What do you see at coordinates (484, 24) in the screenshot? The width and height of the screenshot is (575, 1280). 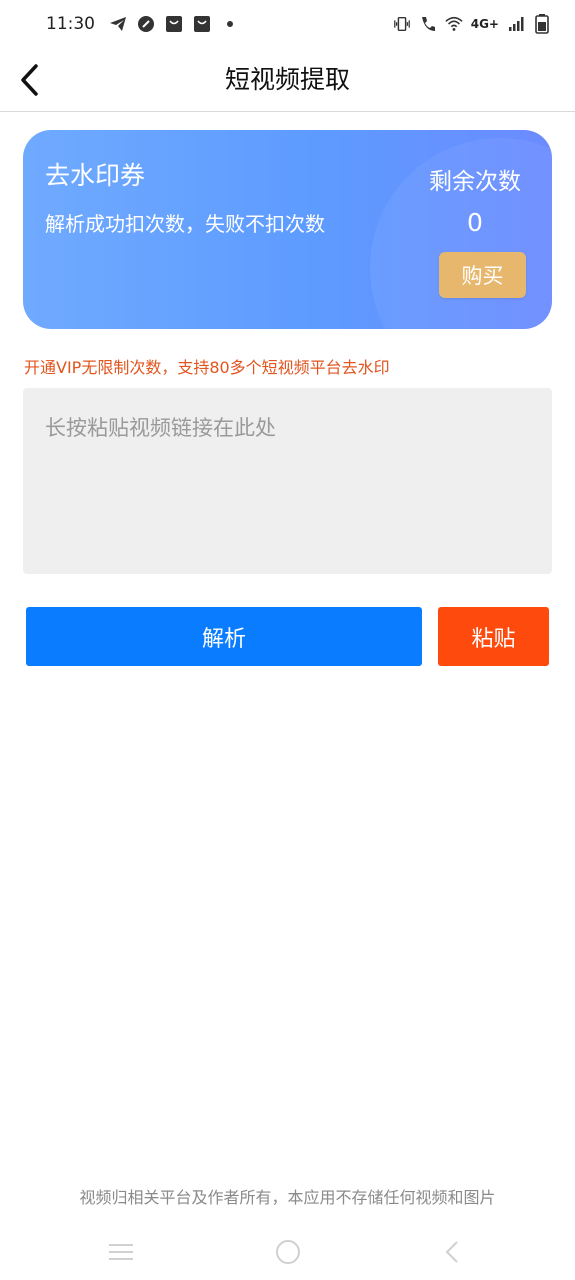 I see `network-type: 4G+` at bounding box center [484, 24].